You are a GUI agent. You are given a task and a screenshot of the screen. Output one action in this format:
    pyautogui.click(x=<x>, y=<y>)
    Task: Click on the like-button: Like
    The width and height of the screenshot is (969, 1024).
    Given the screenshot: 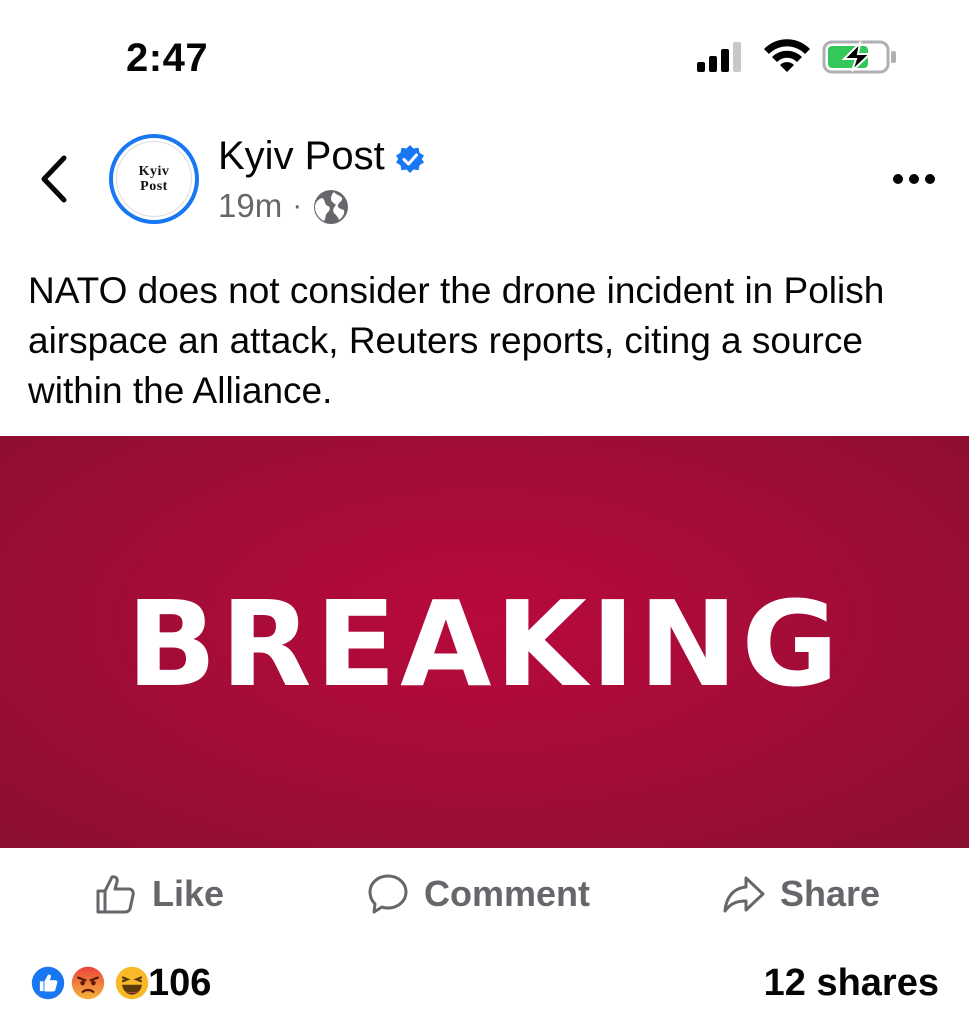 What is the action you would take?
    pyautogui.click(x=159, y=894)
    